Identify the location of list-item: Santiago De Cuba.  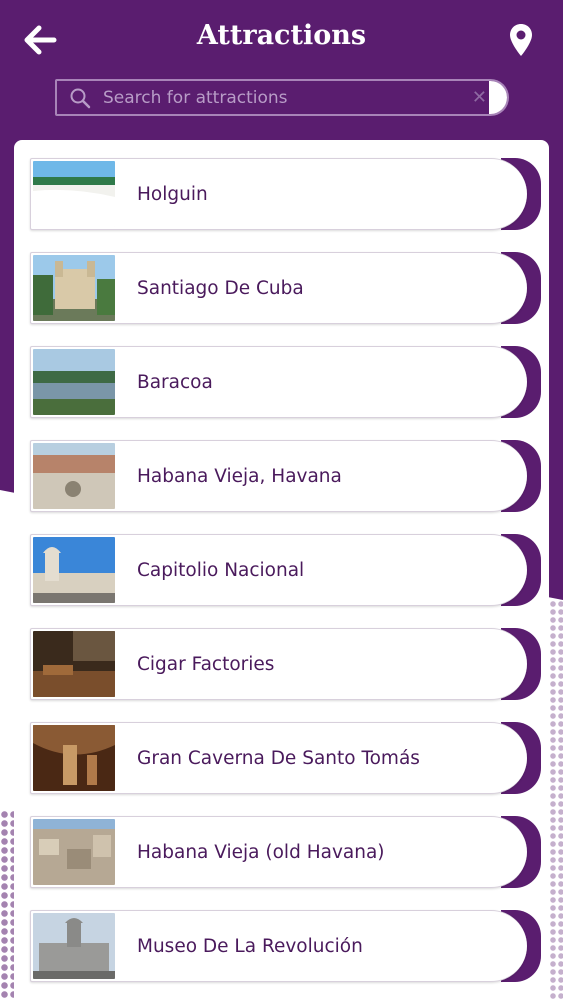
(285, 288).